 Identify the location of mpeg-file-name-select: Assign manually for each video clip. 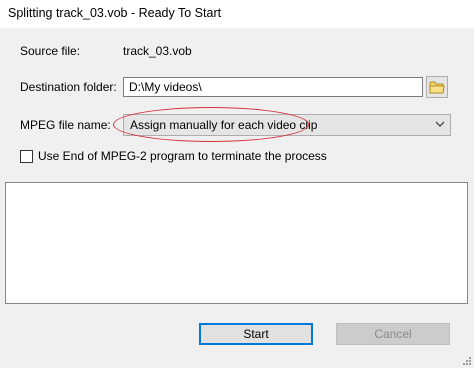
(287, 125).